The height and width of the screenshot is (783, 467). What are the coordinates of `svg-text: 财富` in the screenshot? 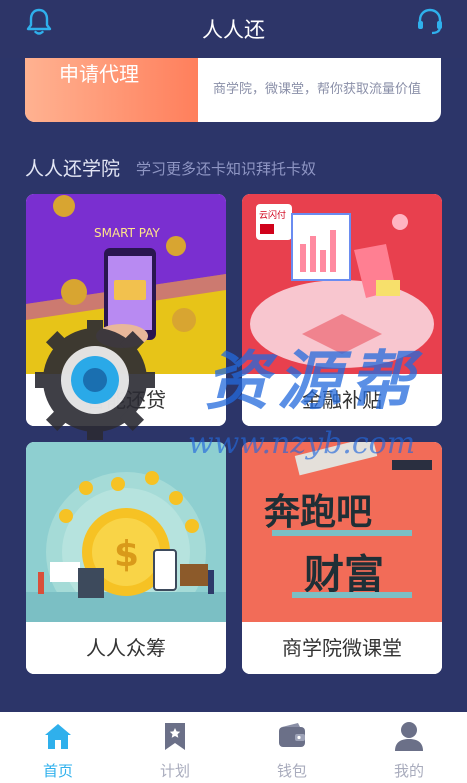 It's located at (344, 574).